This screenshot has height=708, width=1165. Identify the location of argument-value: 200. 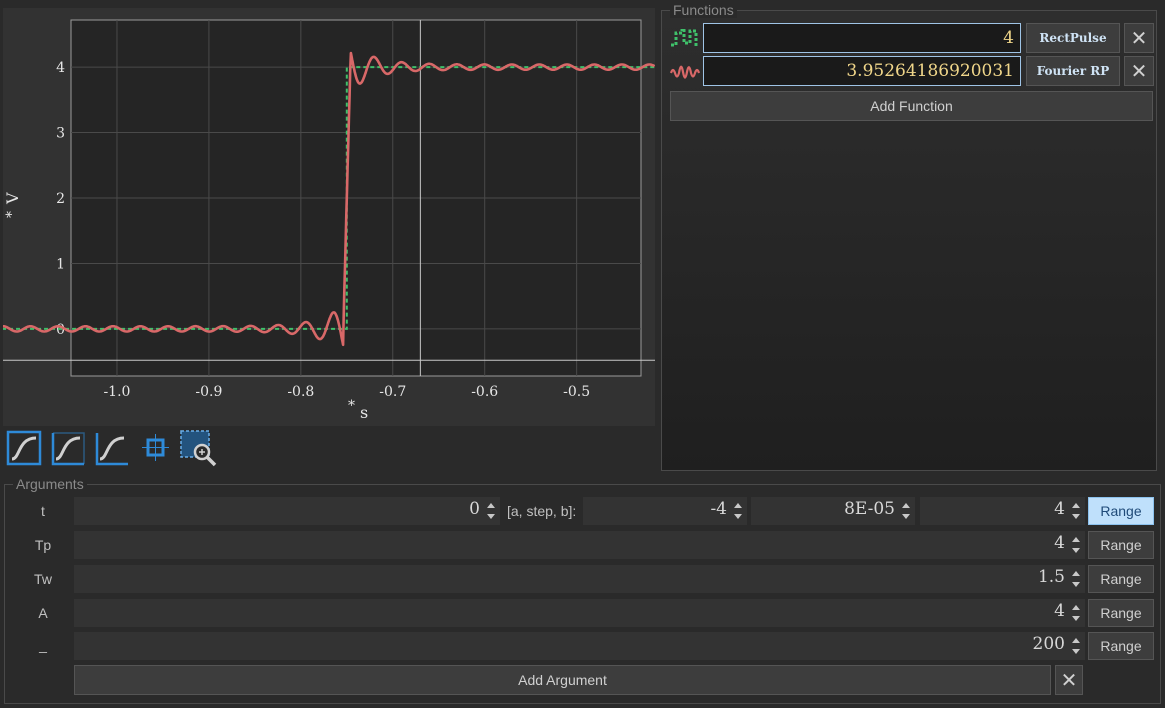
(1048, 644).